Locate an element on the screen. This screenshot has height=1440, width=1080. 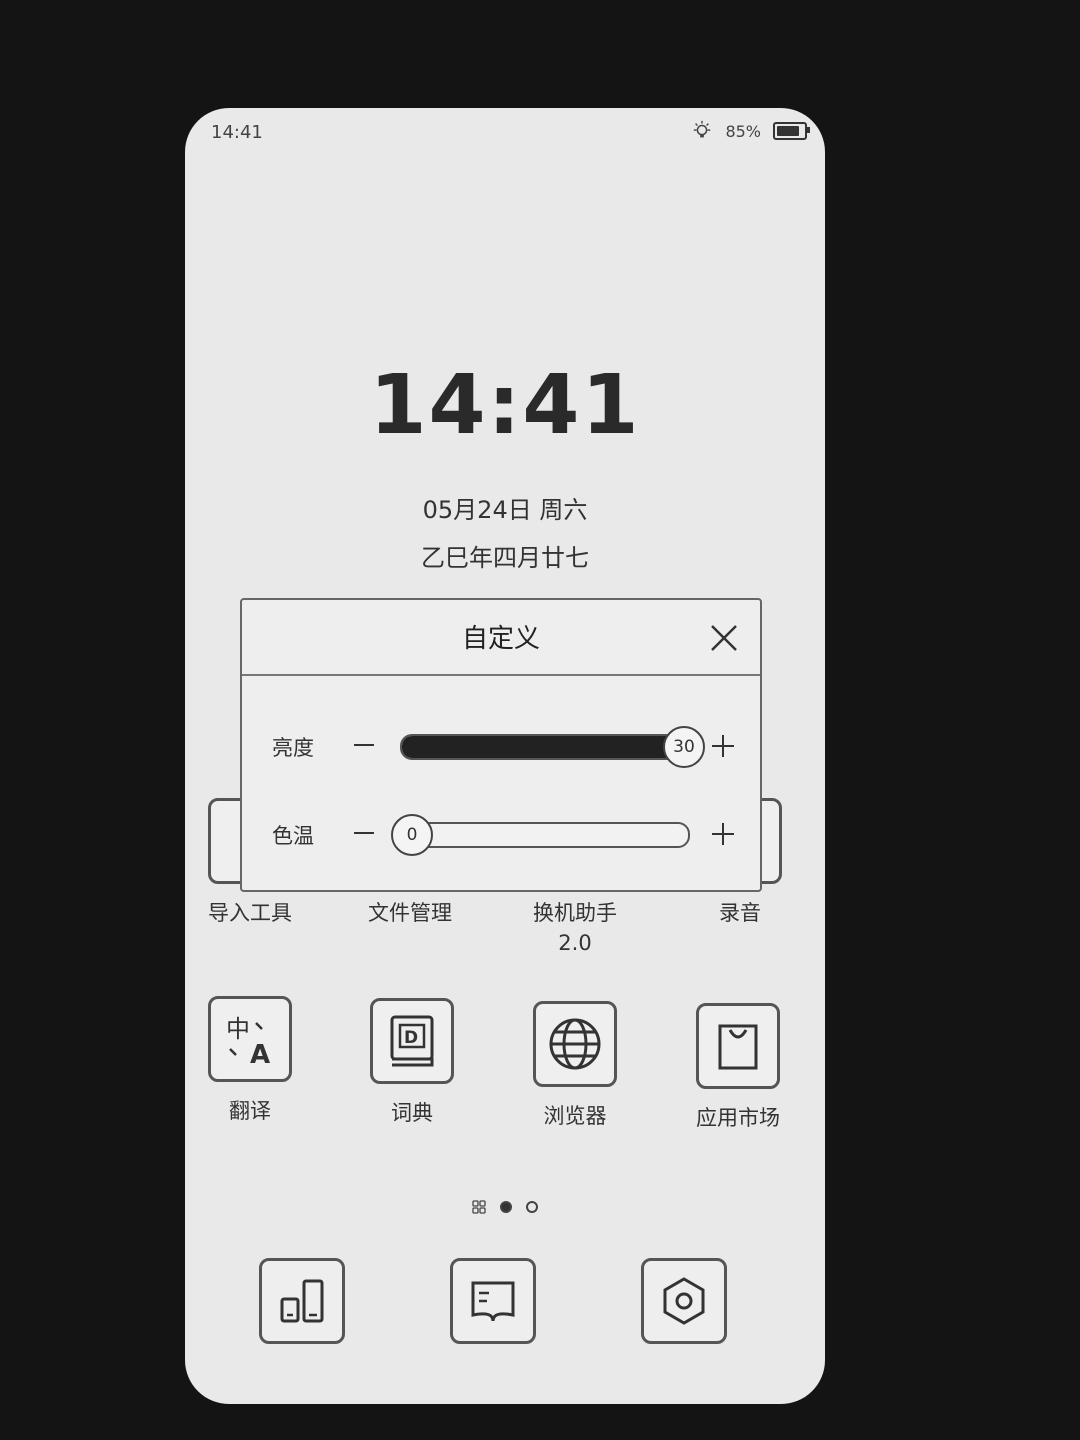
customize-dialog: 自定义 亮度 30 色温 0 is located at coordinates (501, 745).